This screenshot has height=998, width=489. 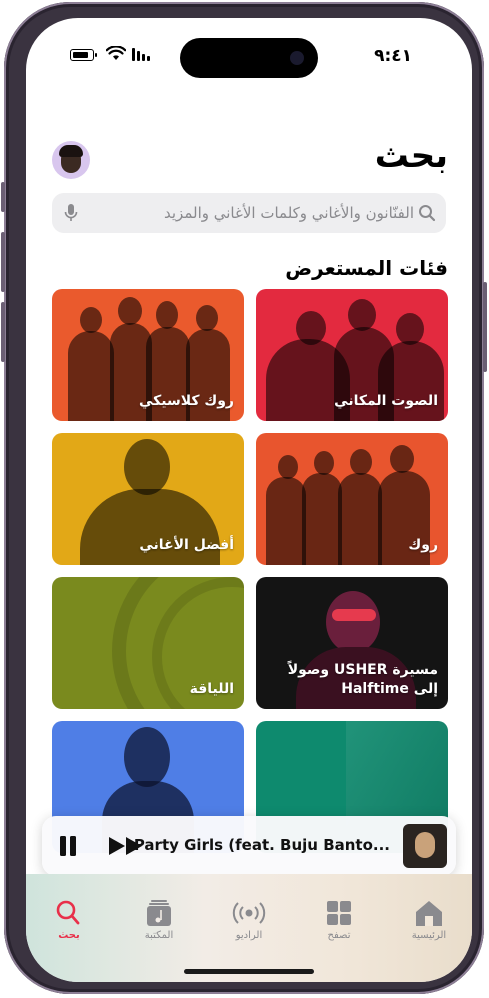 I want to click on tab-label: الرئيسية, so click(x=429, y=935).